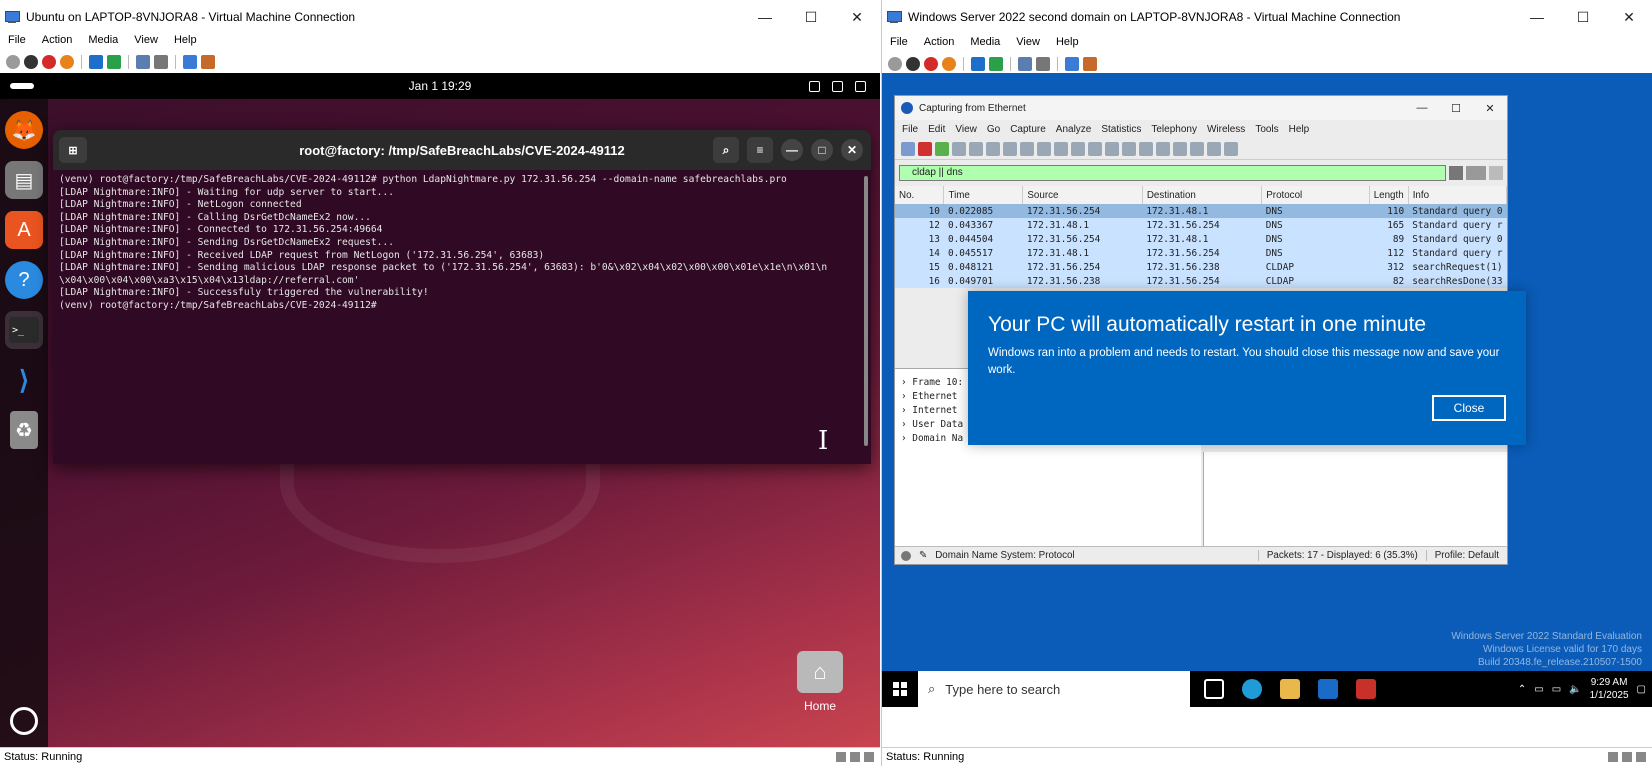 This screenshot has height=766, width=1652. Describe the element at coordinates (440, 86) in the screenshot. I see `gnome-clock: Jan 1 19:29` at that location.